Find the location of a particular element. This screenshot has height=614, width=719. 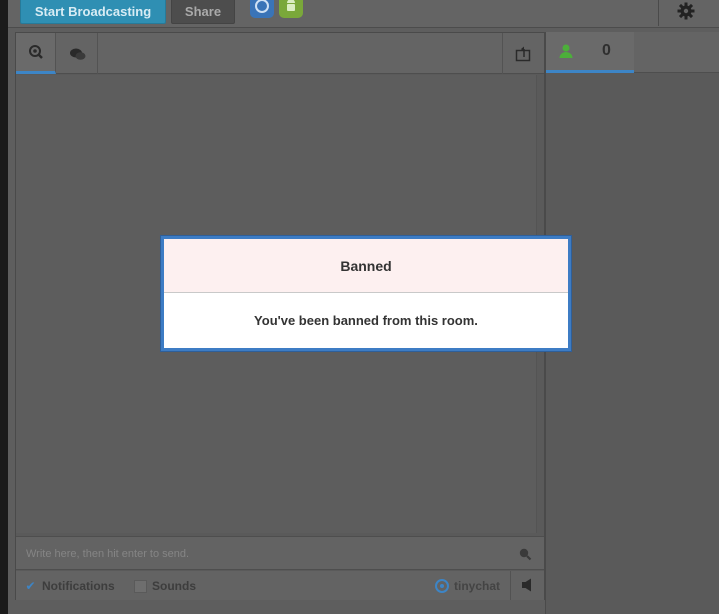

popout-icon is located at coordinates (522, 53).